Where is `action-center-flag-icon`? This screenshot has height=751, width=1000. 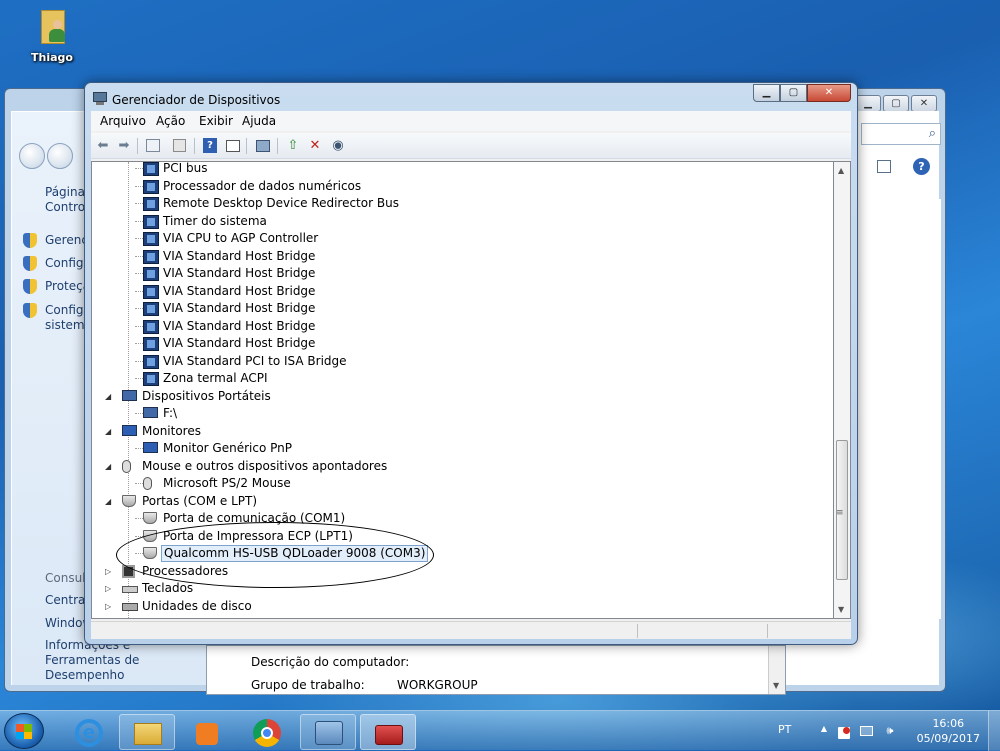
action-center-flag-icon is located at coordinates (846, 731).